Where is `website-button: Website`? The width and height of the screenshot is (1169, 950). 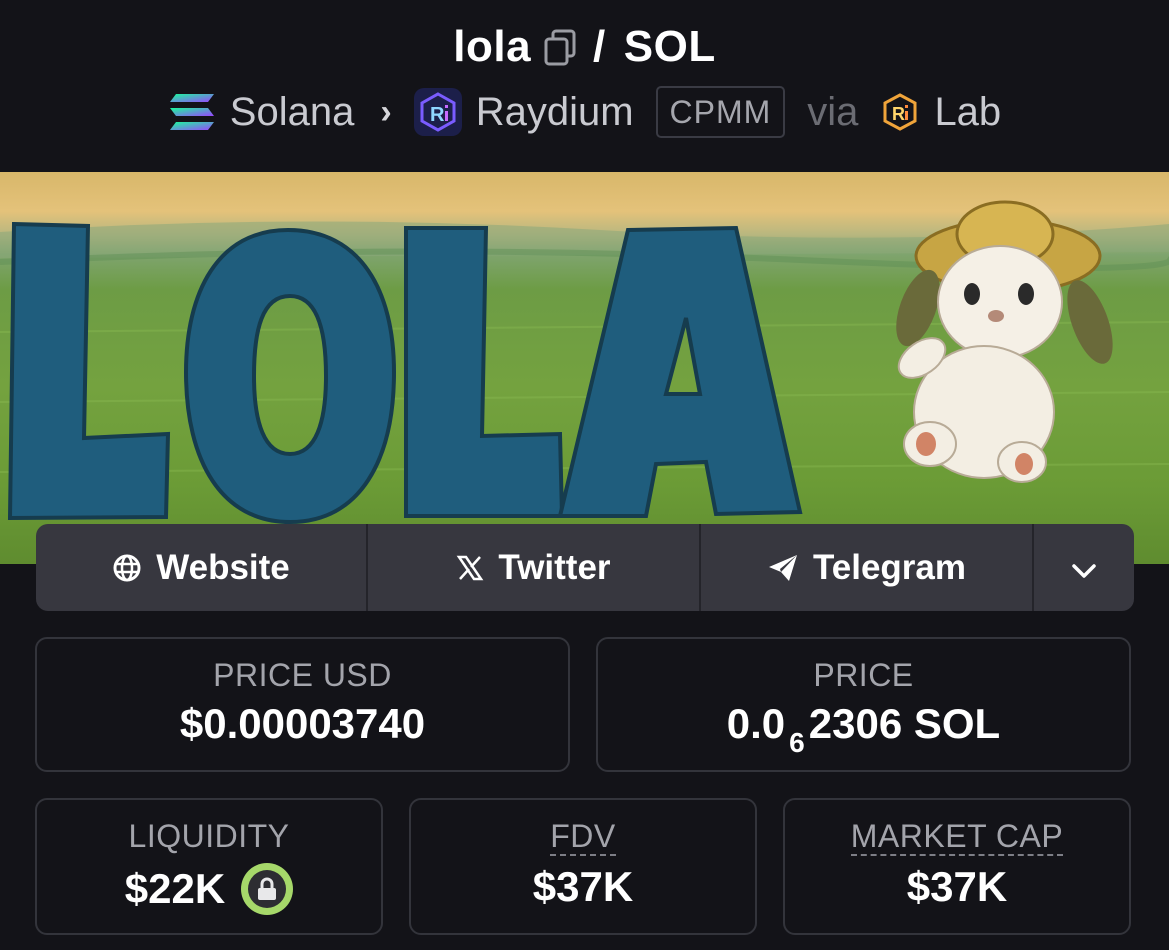 website-button: Website is located at coordinates (202, 567).